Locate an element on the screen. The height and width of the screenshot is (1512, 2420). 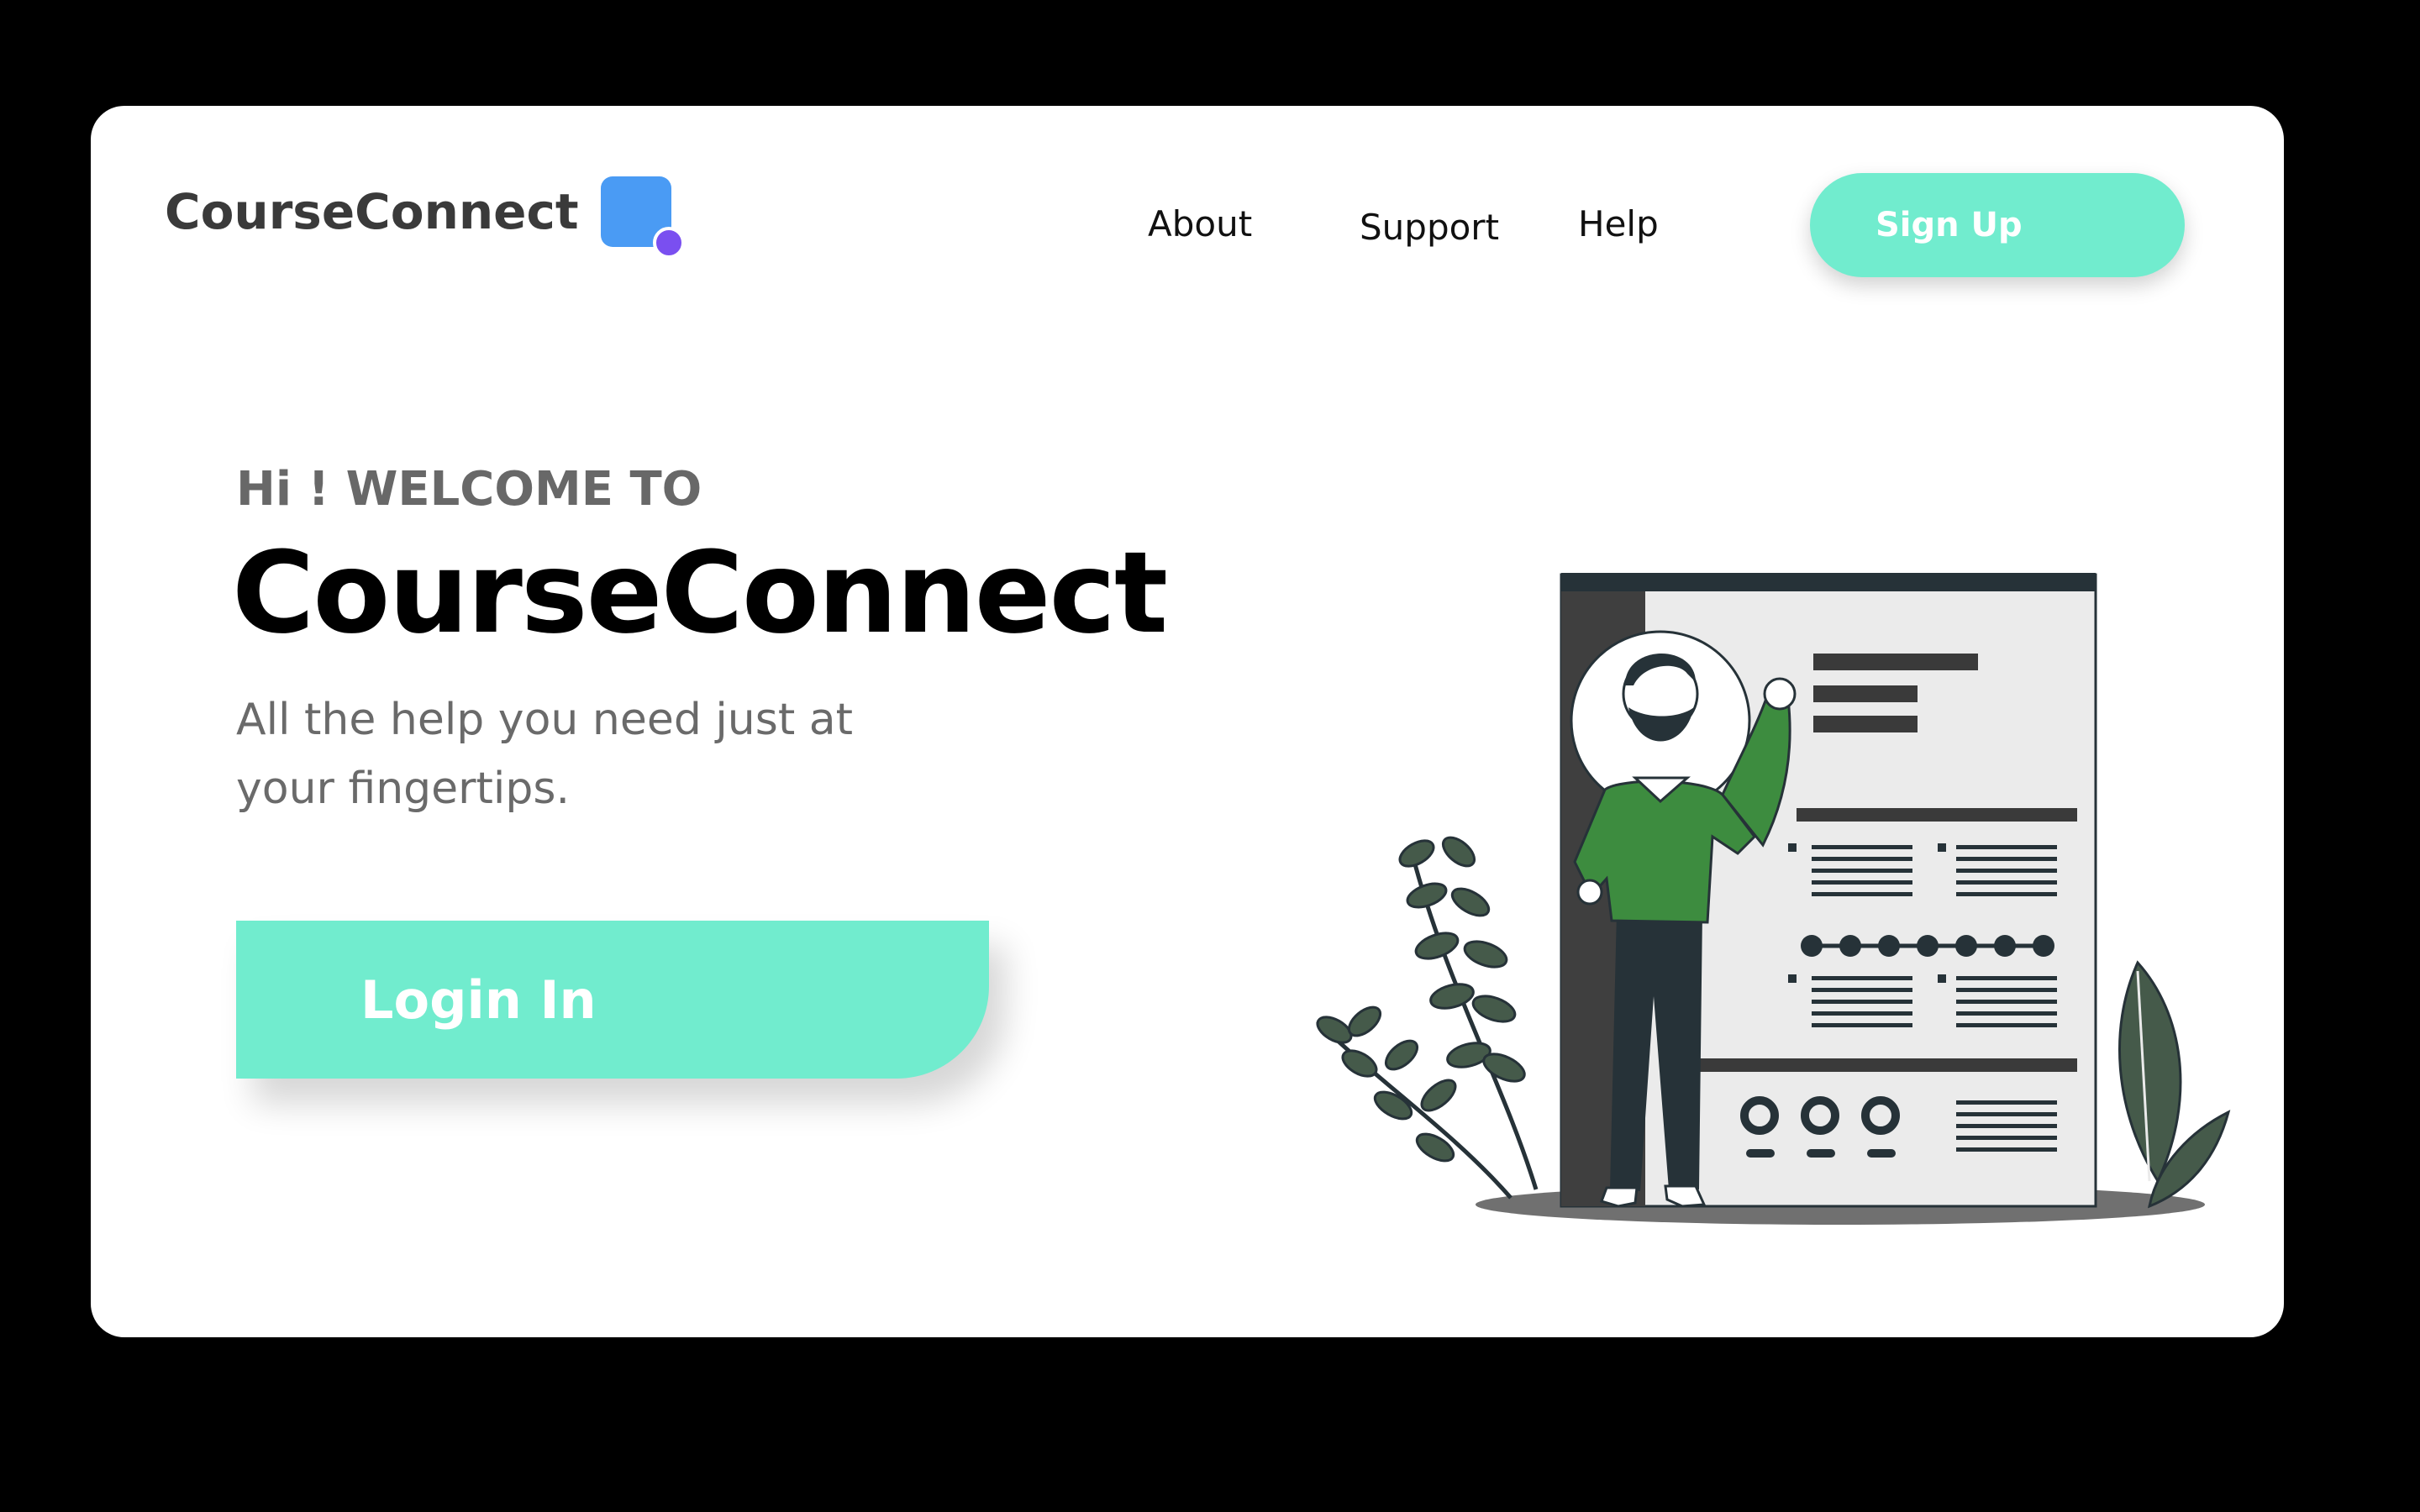
login-button: Login In is located at coordinates (613, 1000).